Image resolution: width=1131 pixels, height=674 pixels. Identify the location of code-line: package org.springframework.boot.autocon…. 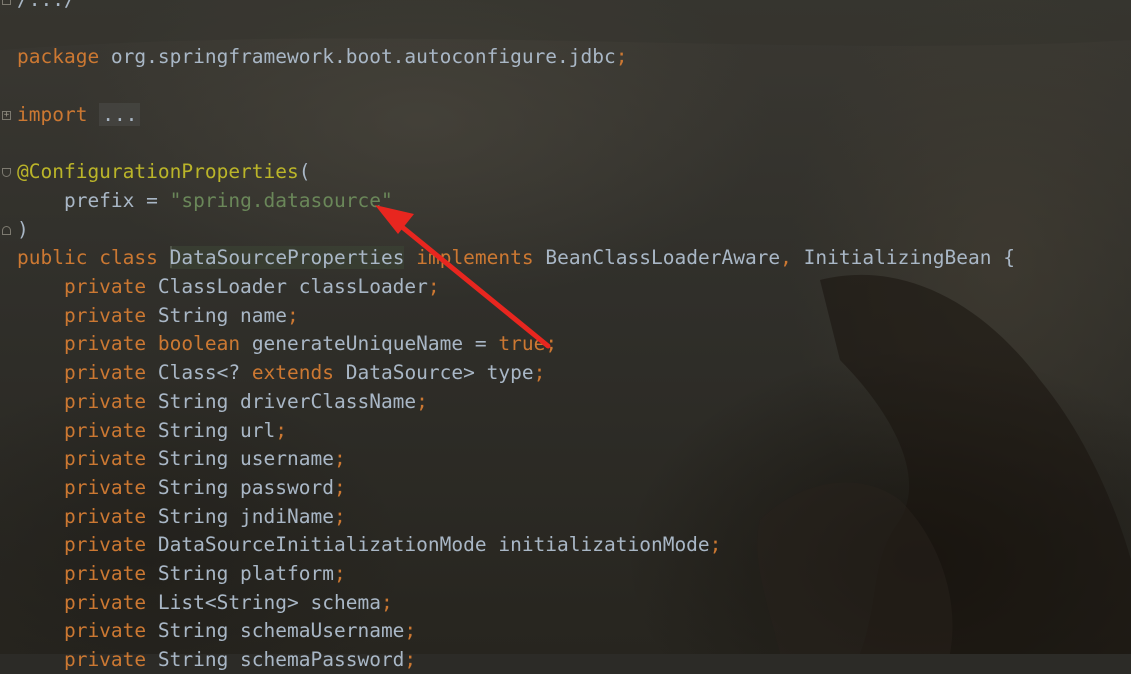
(322, 57).